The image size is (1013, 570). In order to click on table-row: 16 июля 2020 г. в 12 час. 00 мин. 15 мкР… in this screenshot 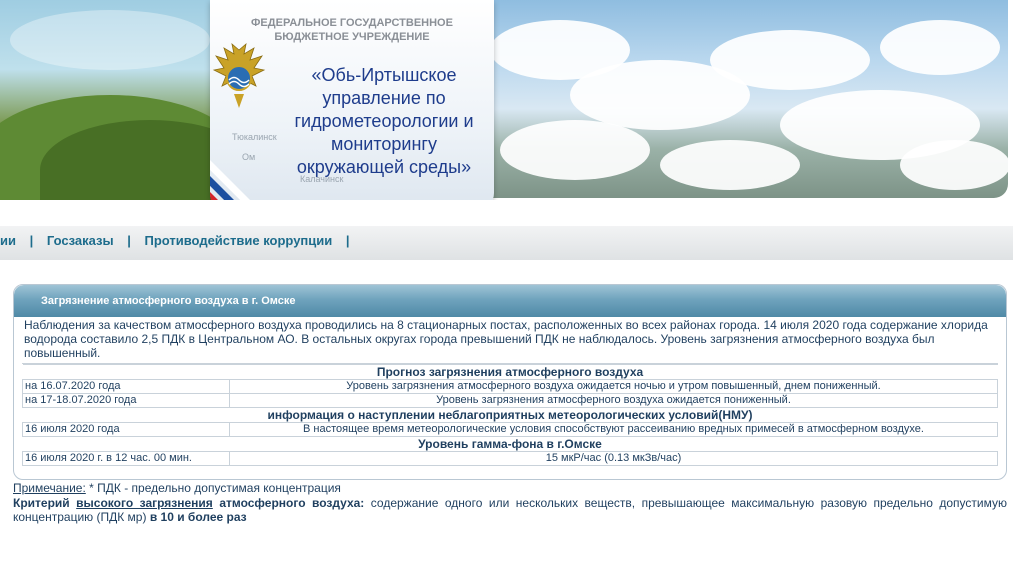, I will do `click(510, 458)`.